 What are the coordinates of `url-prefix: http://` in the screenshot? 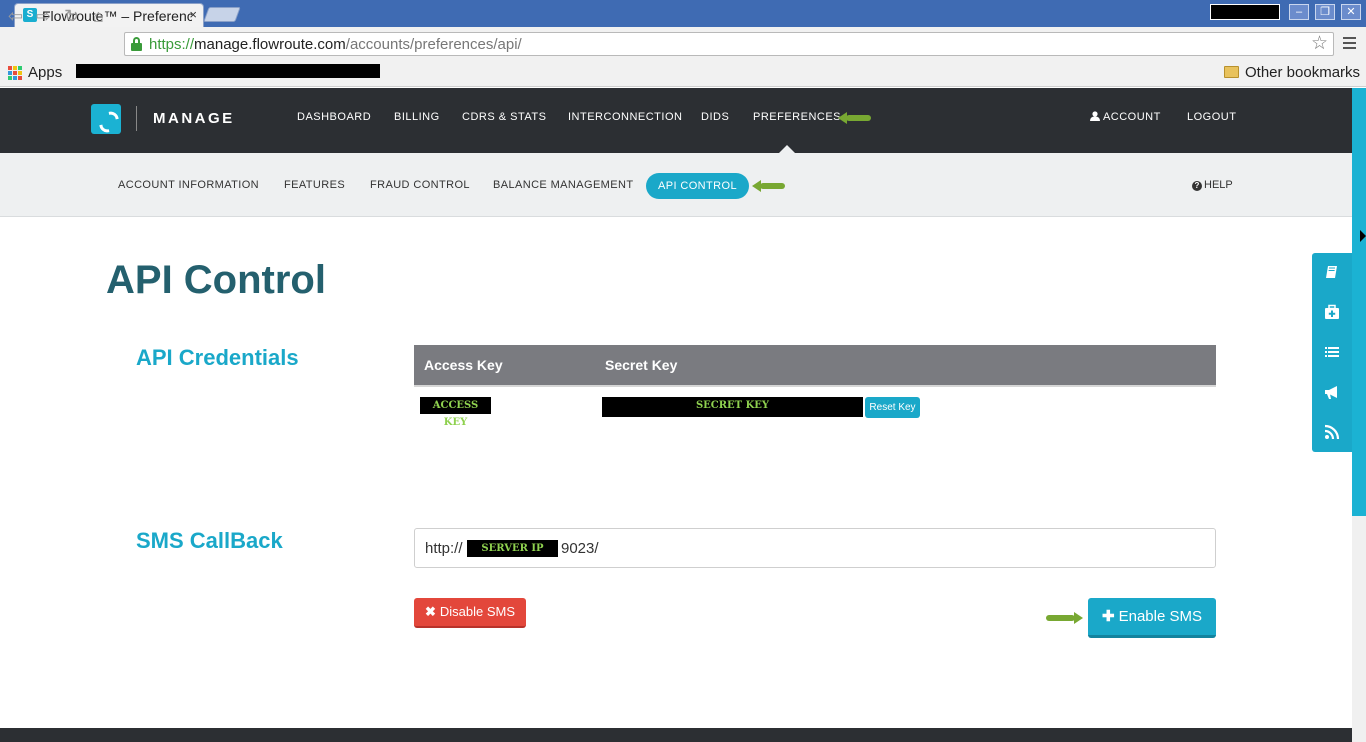 It's located at (444, 548).